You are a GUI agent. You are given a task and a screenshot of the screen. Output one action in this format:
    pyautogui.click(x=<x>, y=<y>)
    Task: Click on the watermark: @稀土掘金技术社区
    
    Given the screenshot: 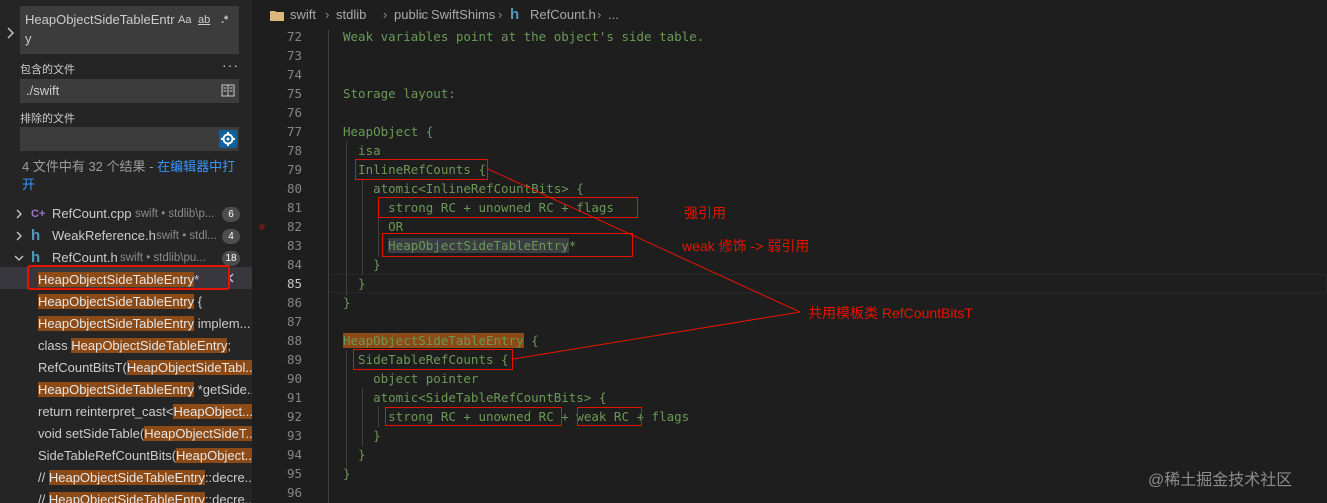 What is the action you would take?
    pyautogui.click(x=1220, y=480)
    